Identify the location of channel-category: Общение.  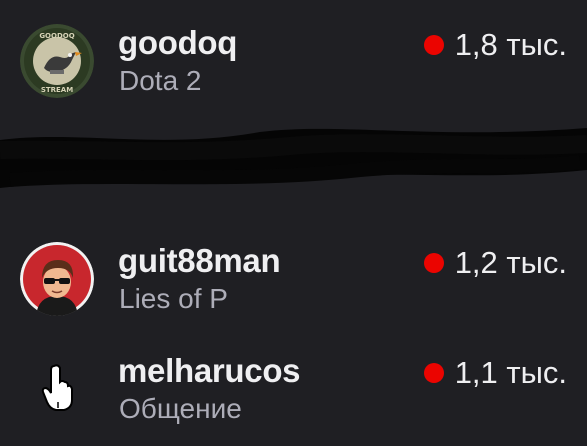
(180, 408).